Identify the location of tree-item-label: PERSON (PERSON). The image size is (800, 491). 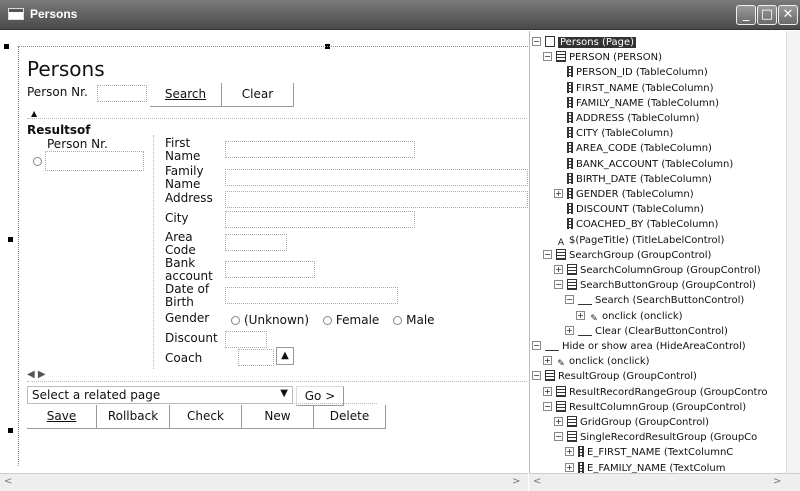
(615, 58).